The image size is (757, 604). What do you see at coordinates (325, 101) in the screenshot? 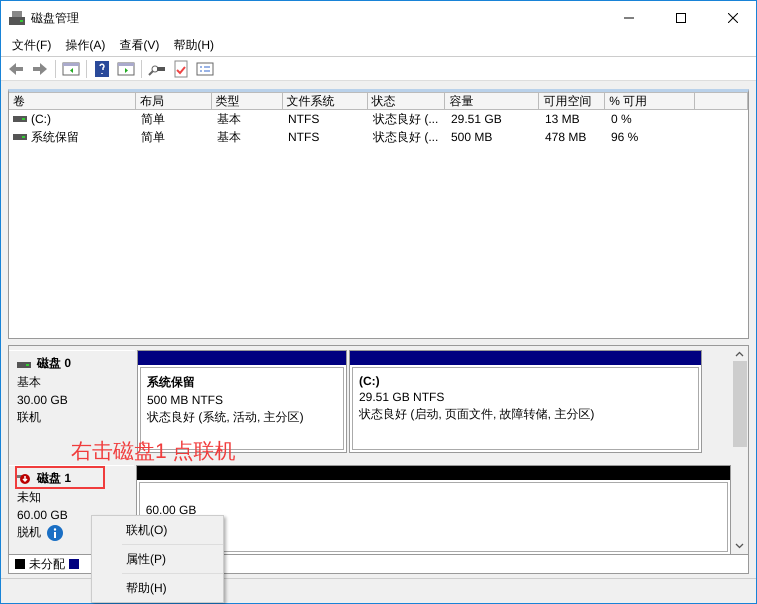
I see `column-header: 文件系统` at bounding box center [325, 101].